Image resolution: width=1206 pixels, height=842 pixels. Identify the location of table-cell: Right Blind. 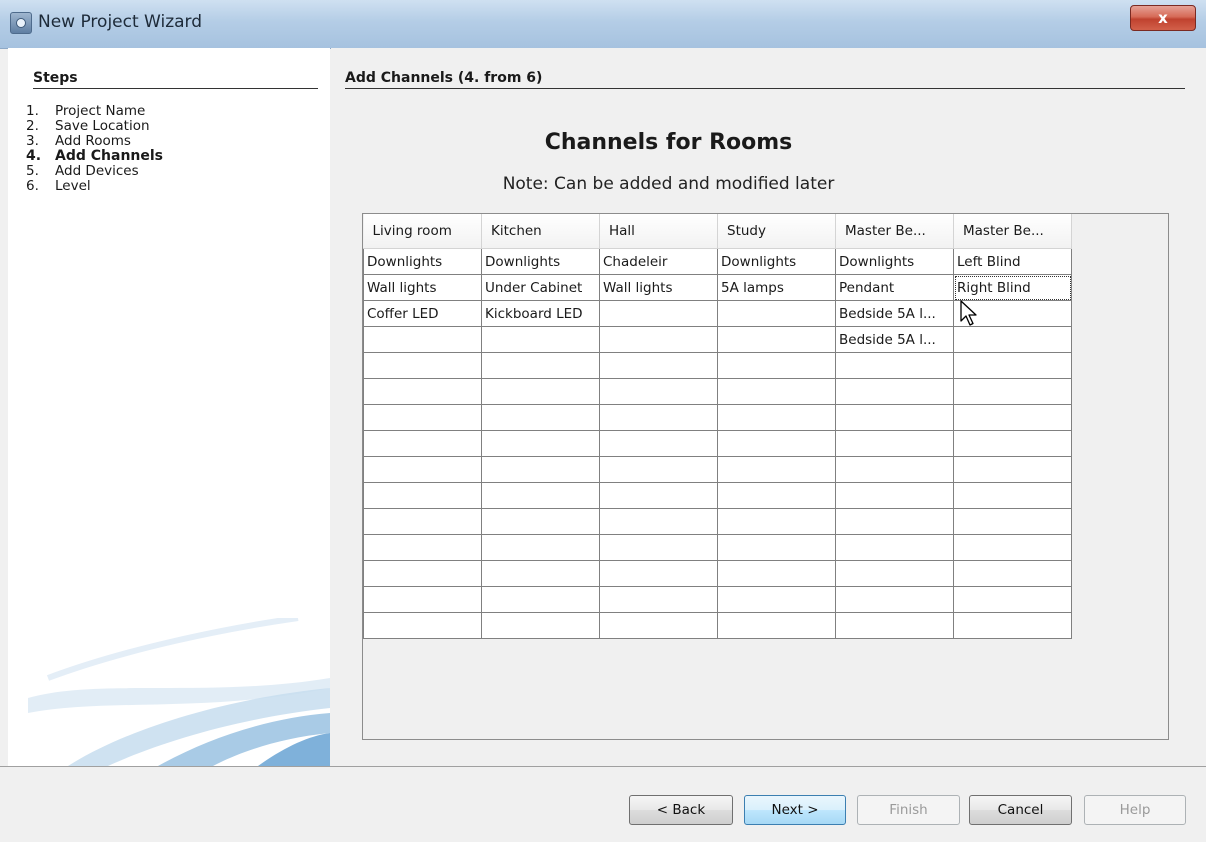
(1012, 287).